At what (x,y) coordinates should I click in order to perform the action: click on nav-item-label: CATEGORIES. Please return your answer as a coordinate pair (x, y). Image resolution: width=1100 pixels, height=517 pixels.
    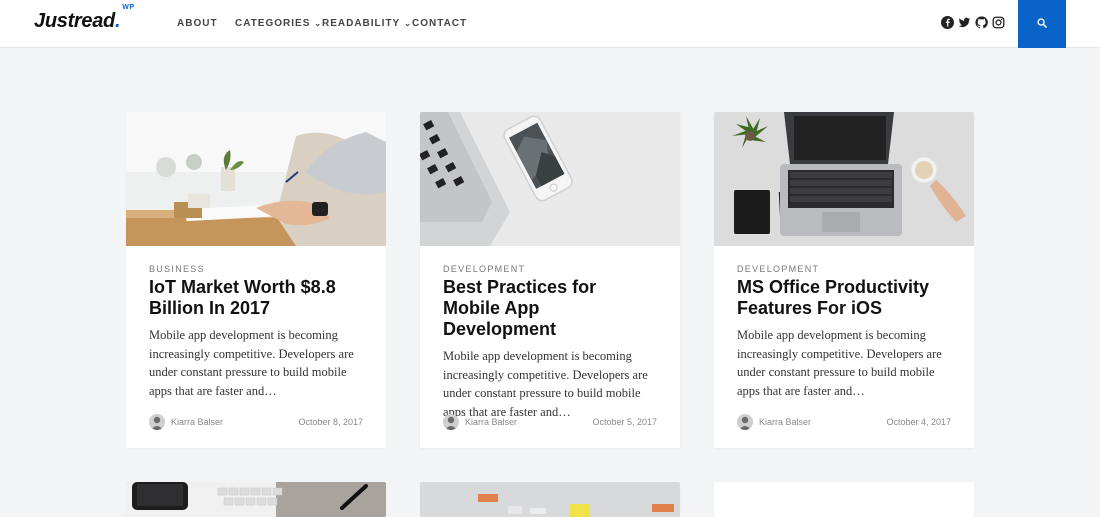
    Looking at the image, I should click on (273, 23).